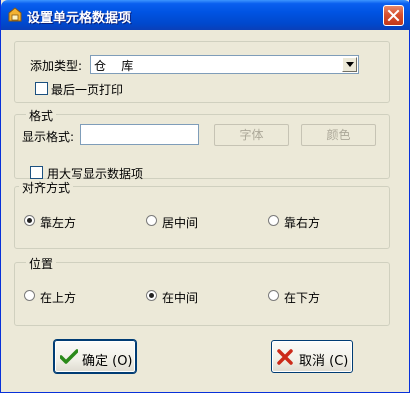  I want to click on display-format-input, so click(139, 134).